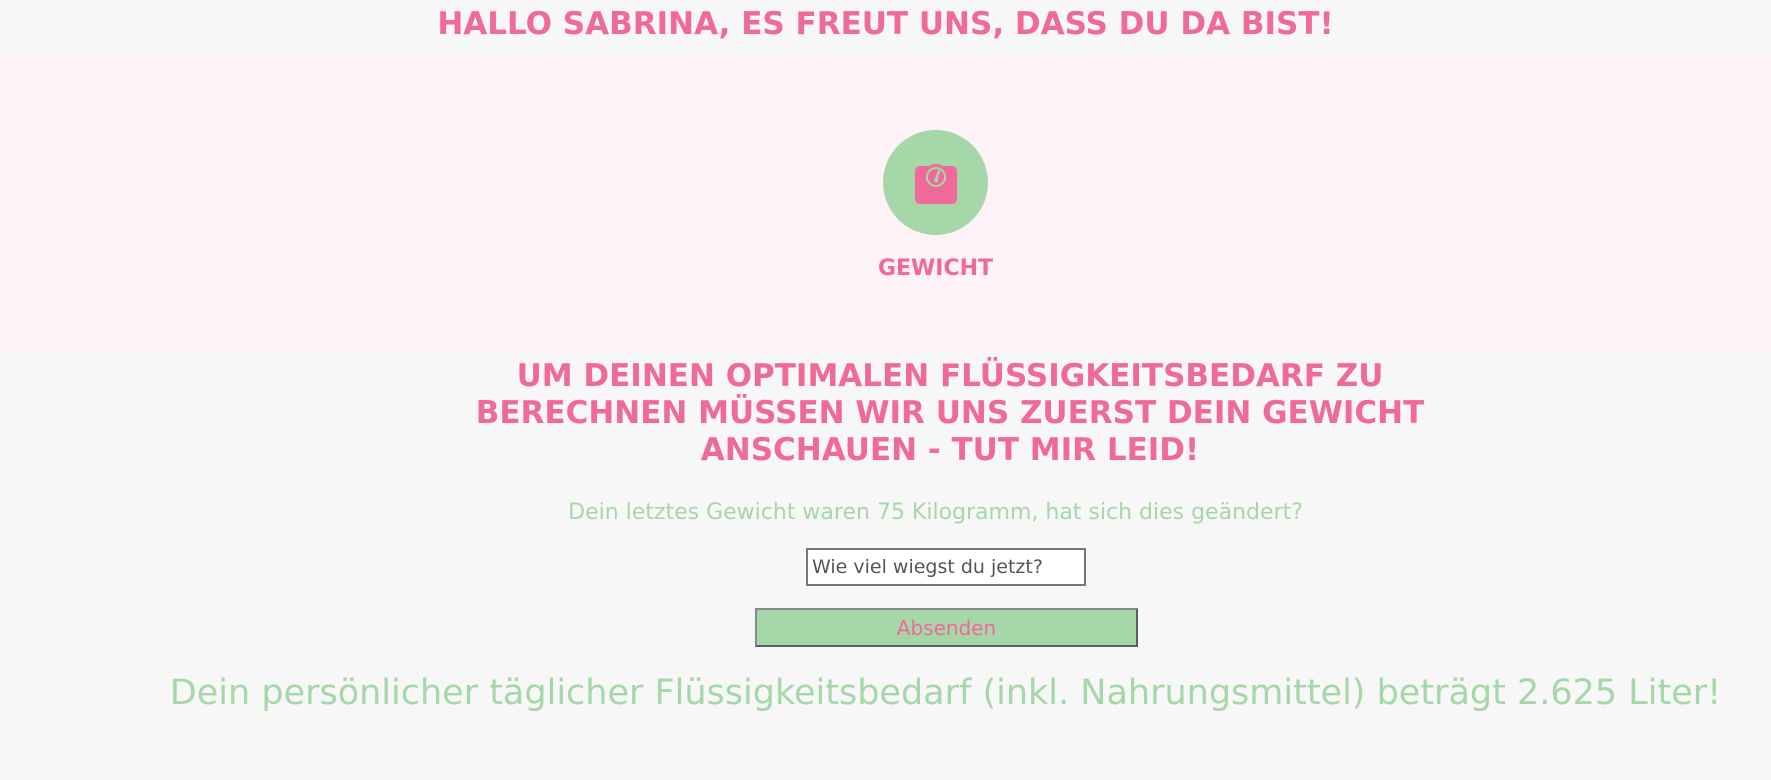 The width and height of the screenshot is (1771, 780). Describe the element at coordinates (935, 268) in the screenshot. I see `section-label-gewicht: GEWICHT` at that location.